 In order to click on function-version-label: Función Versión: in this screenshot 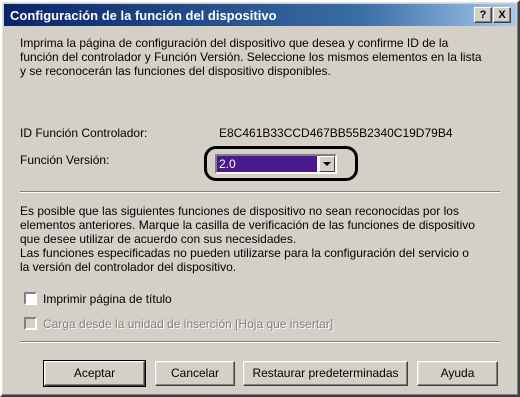, I will do `click(65, 160)`.